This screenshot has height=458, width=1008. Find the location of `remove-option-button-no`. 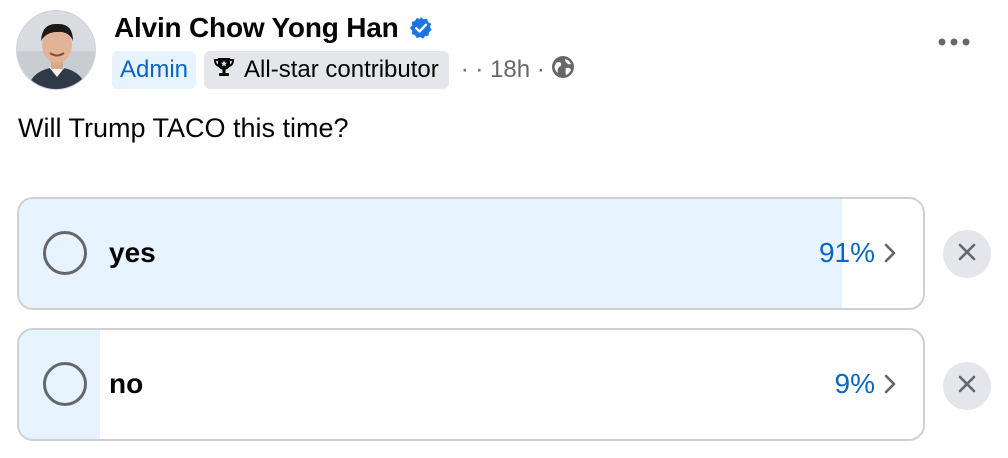

remove-option-button-no is located at coordinates (967, 386).